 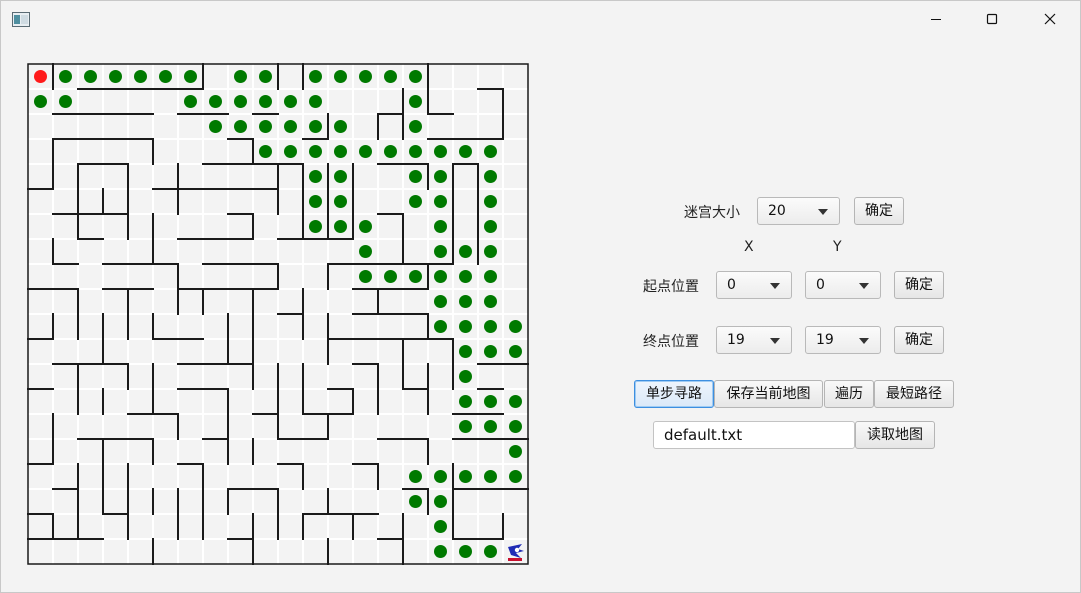 What do you see at coordinates (843, 340) in the screenshot?
I see `end-y-select: 19` at bounding box center [843, 340].